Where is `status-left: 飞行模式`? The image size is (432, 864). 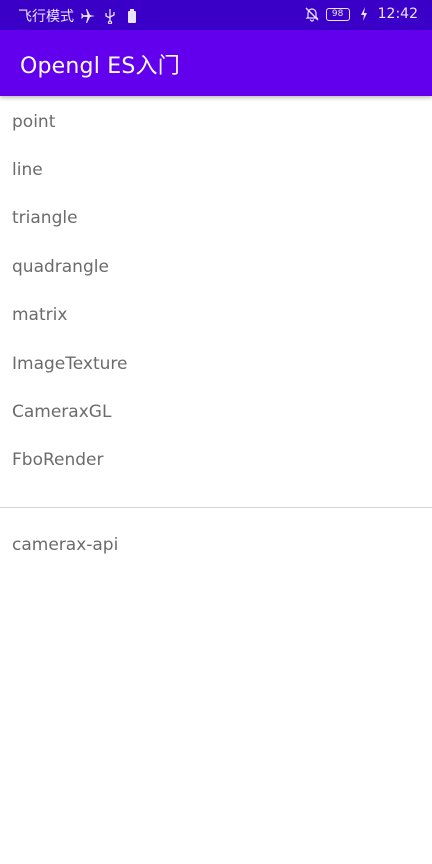
status-left: 飞行模式 is located at coordinates (79, 16).